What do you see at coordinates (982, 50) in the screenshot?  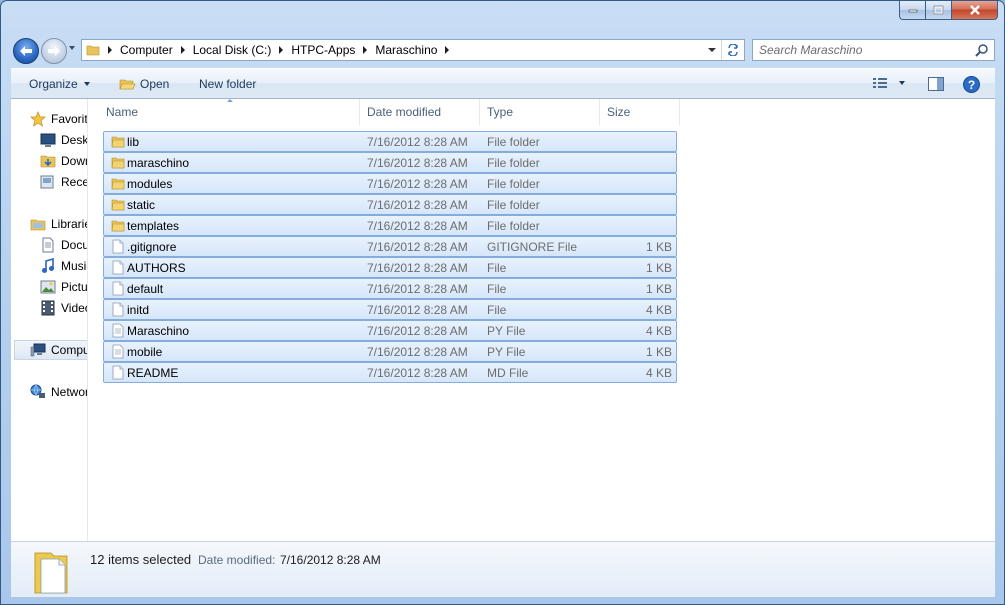 I see `search-icon` at bounding box center [982, 50].